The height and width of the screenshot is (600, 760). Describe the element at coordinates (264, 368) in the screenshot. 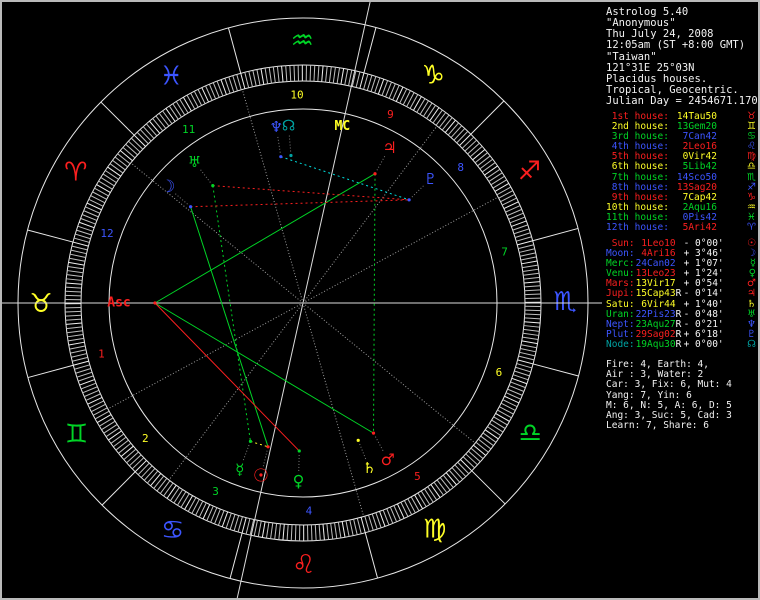

I see `aspect-line-asc-mars` at that location.